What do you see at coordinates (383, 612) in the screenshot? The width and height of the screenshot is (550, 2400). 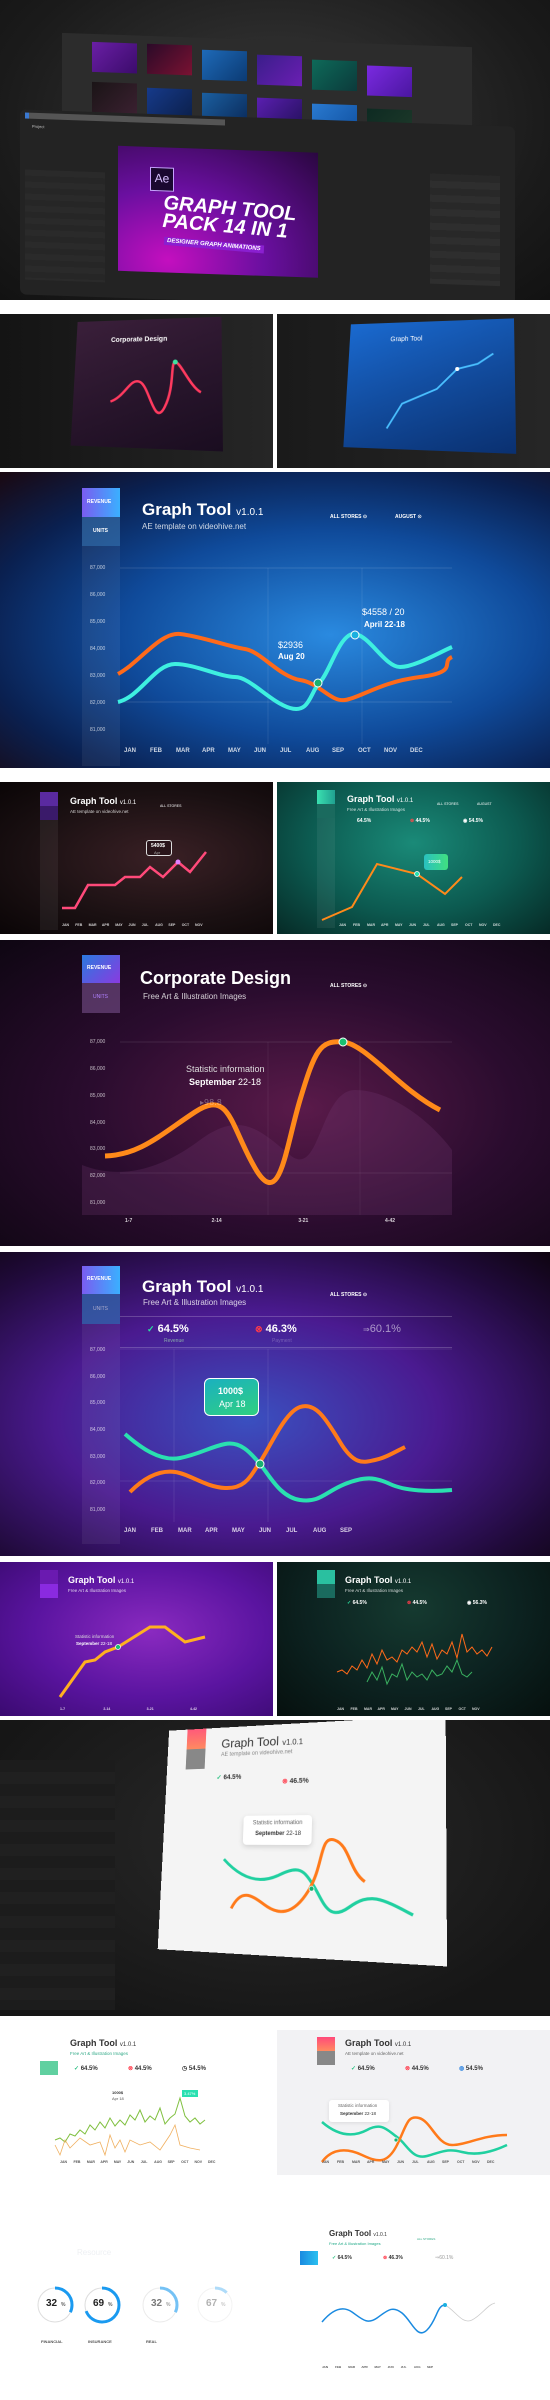 I see `callout-value: $4558 / 20` at bounding box center [383, 612].